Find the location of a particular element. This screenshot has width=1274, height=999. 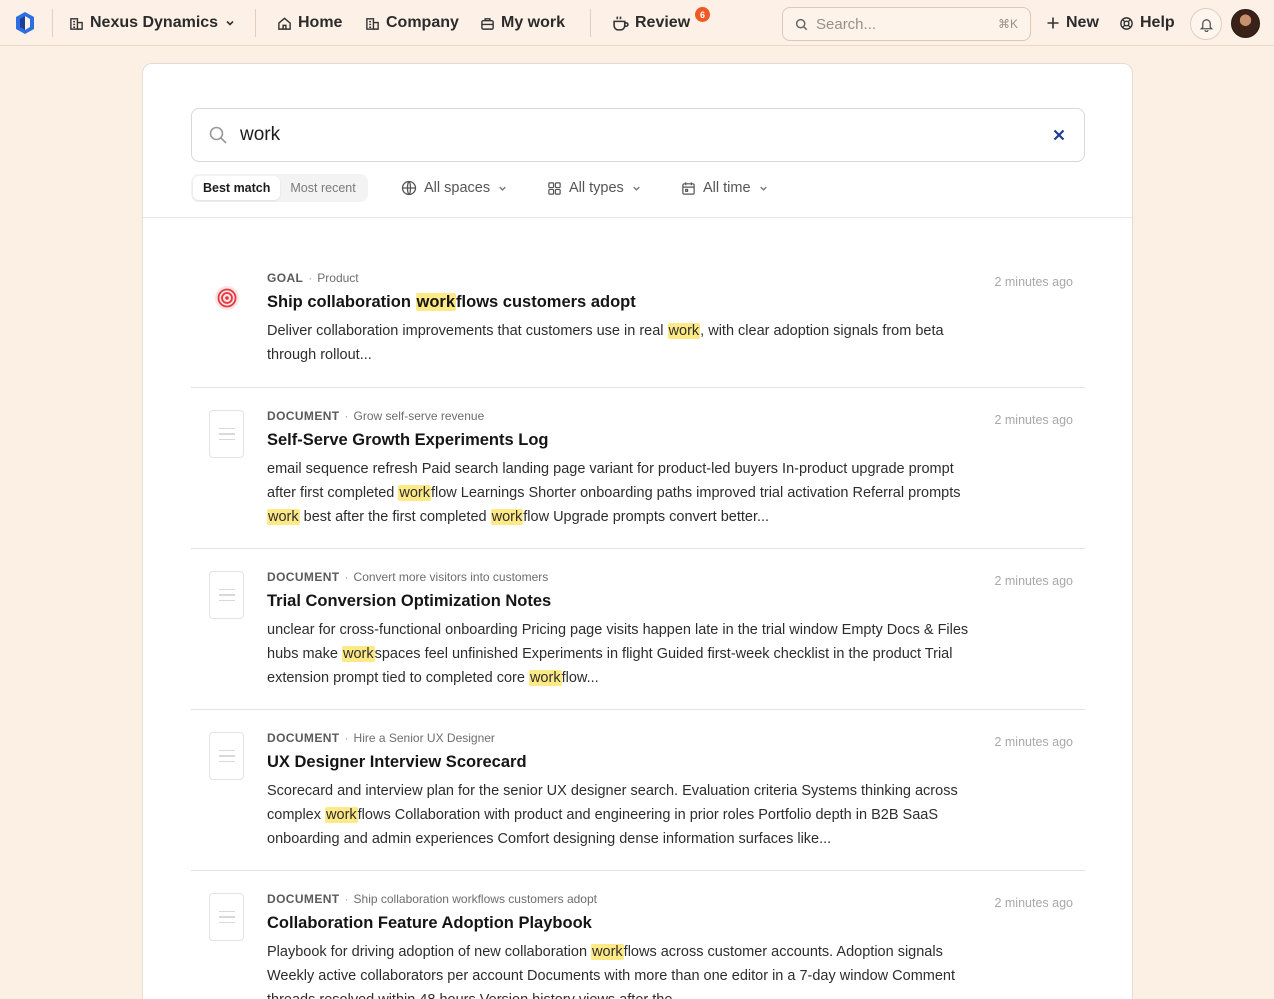

filter-time: All time is located at coordinates (725, 188).